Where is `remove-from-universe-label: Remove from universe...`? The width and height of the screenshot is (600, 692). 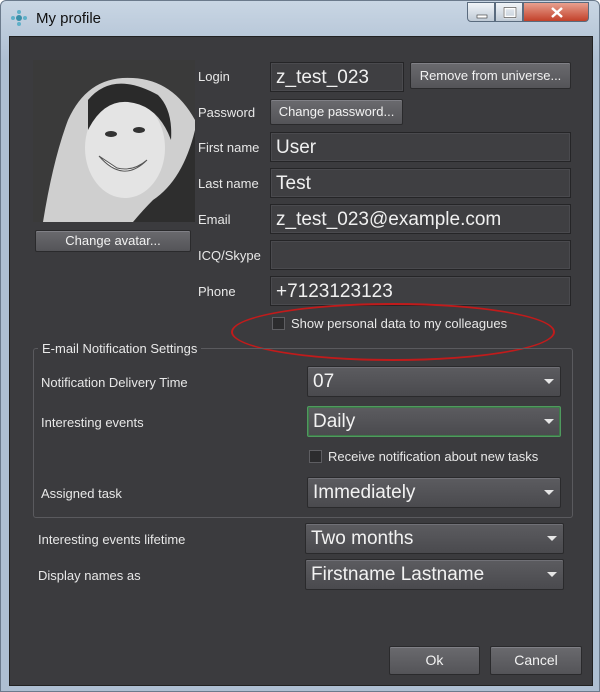
remove-from-universe-label: Remove from universe... is located at coordinates (490, 75).